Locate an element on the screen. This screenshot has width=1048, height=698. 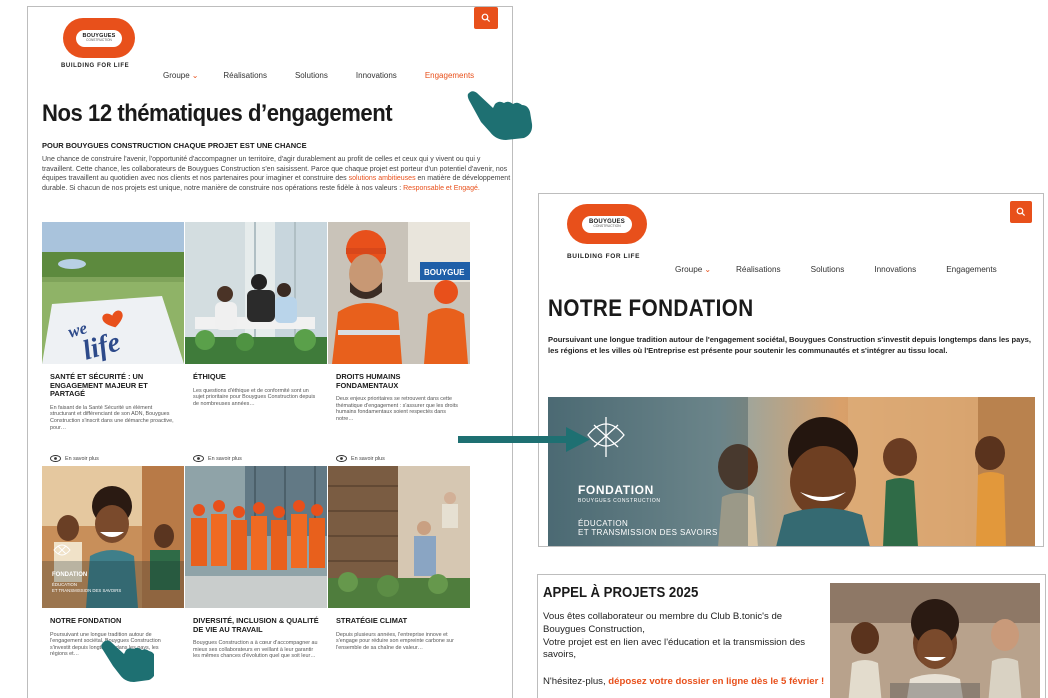
card-image-droits-humains: BOUYGUE is located at coordinates (399, 293).